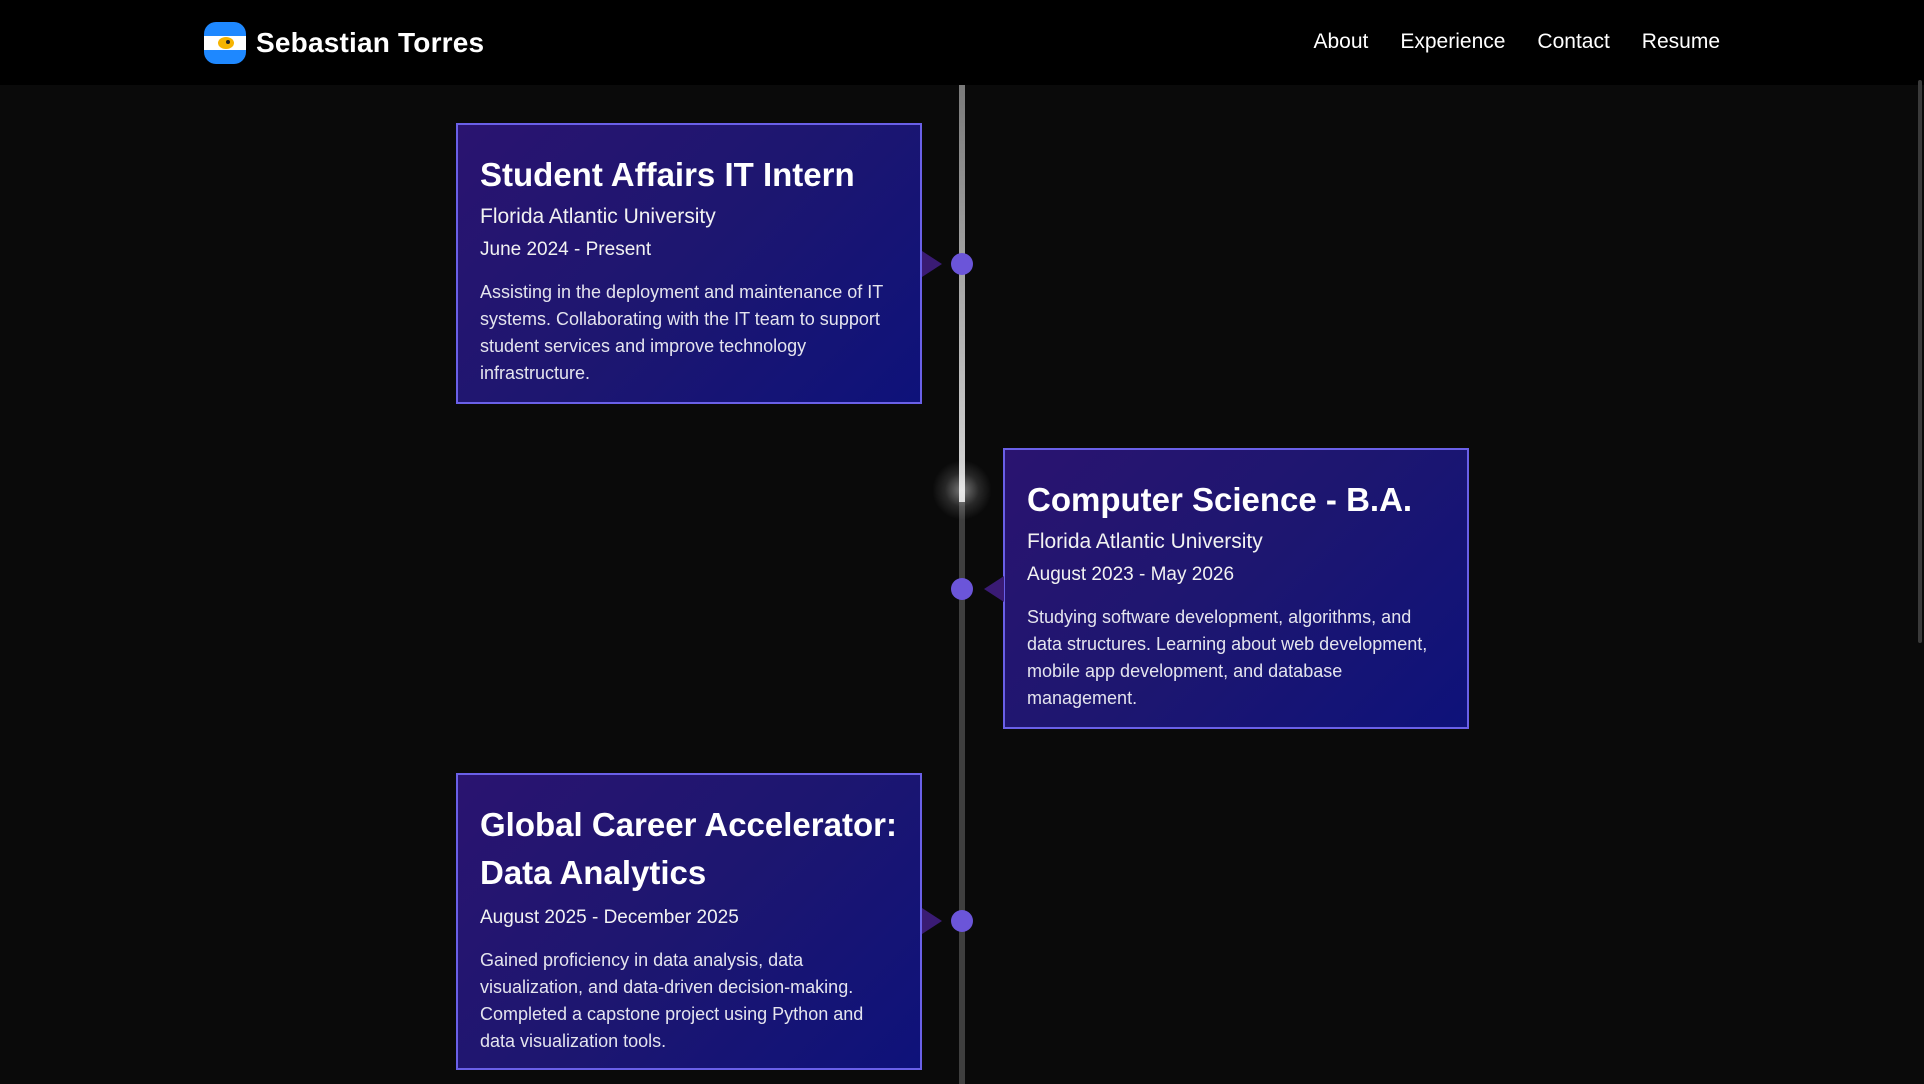  I want to click on brand-name: Sebastian Torres, so click(370, 43).